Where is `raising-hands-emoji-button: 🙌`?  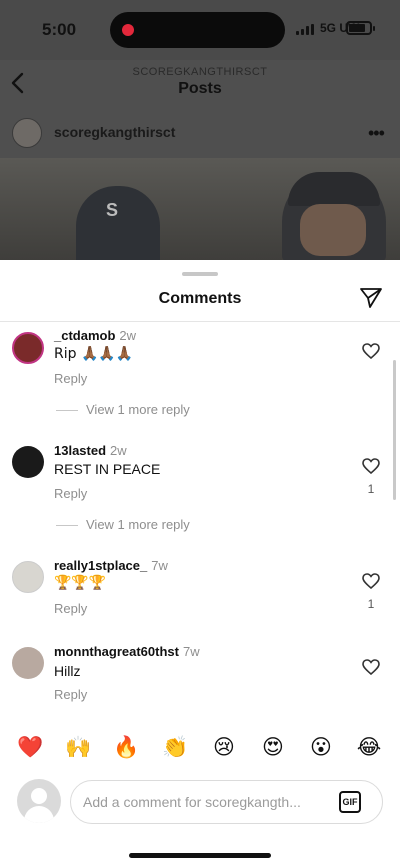
raising-hands-emoji-button: 🙌 is located at coordinates (78, 747).